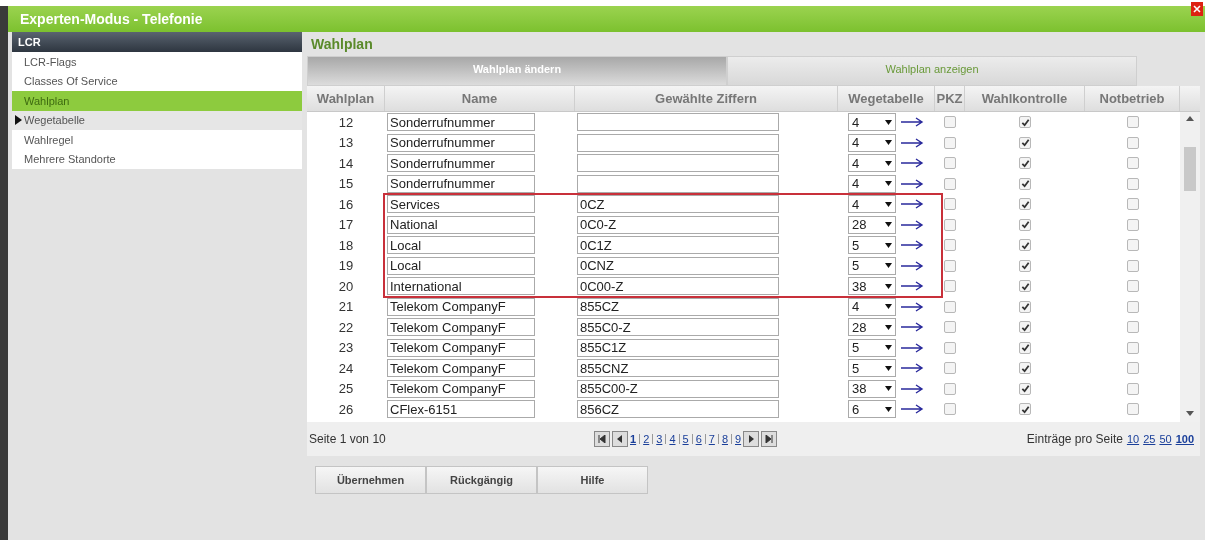 The height and width of the screenshot is (540, 1205). What do you see at coordinates (678, 409) in the screenshot?
I see `digits-field: 856CZ` at bounding box center [678, 409].